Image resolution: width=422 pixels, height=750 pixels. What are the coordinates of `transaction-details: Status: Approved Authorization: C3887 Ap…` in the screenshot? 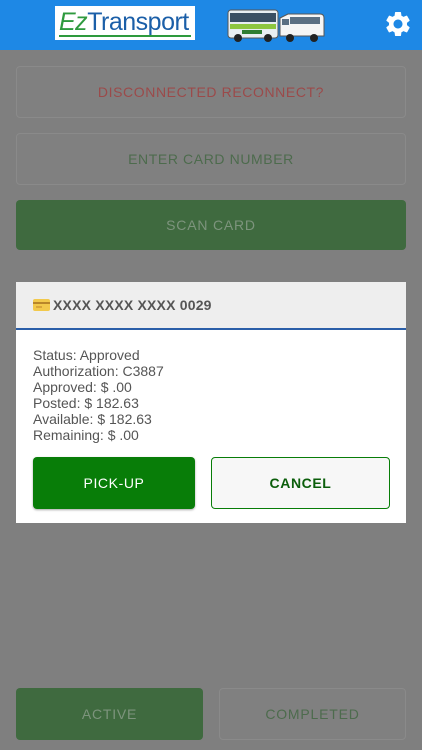 It's located at (98, 395).